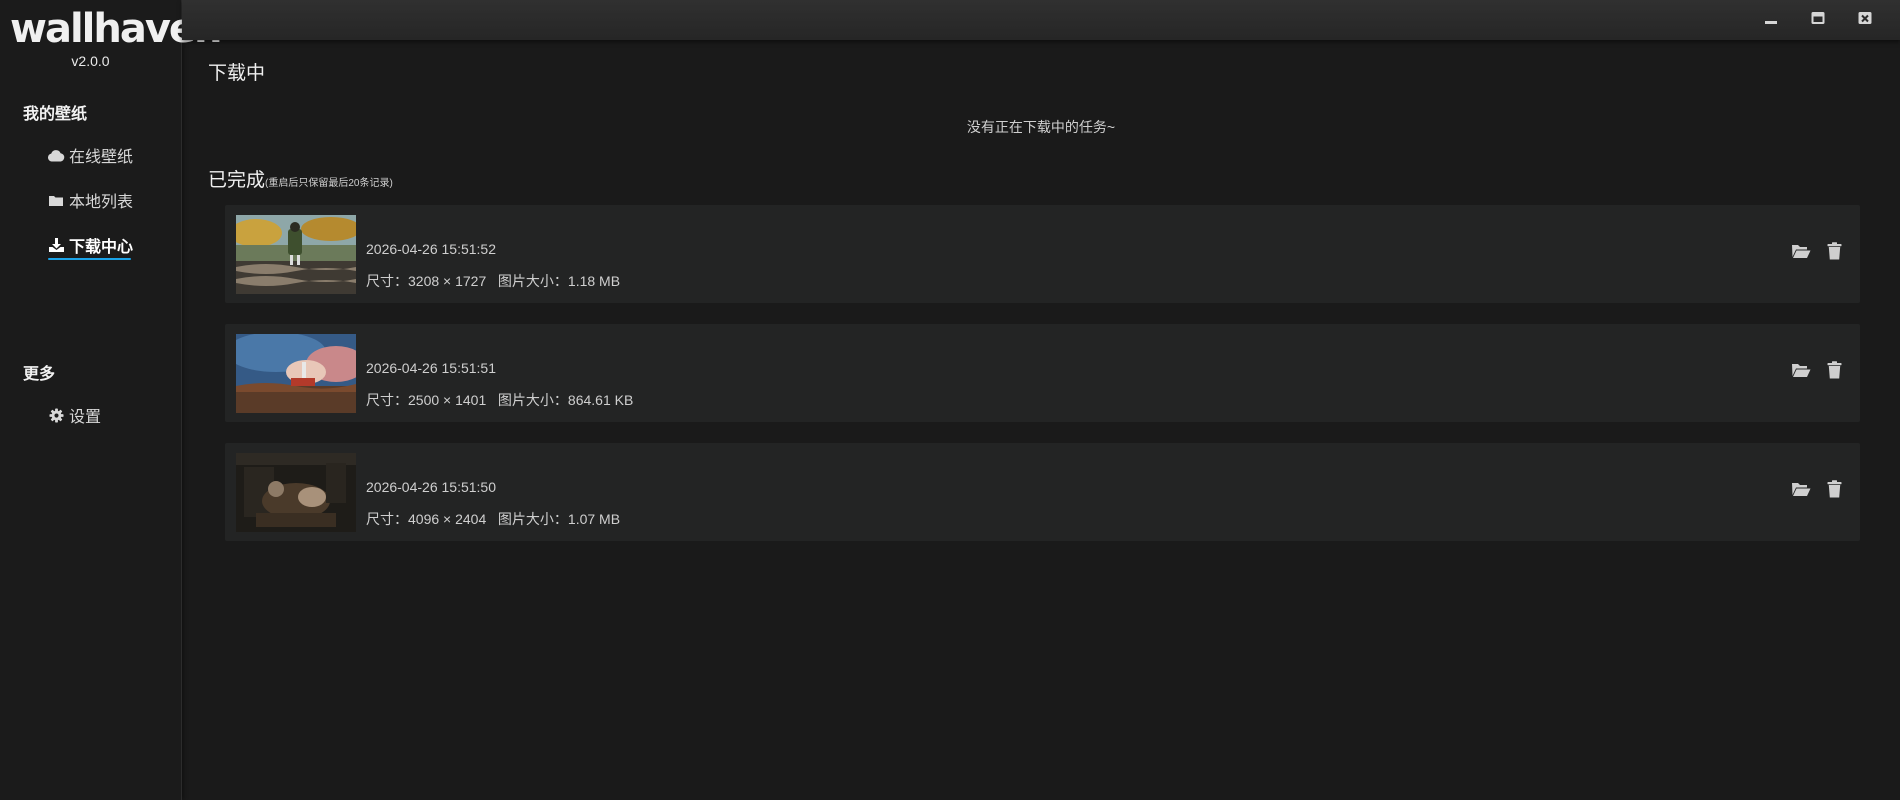 The width and height of the screenshot is (1900, 800). I want to click on maximize-button, so click(1818, 20).